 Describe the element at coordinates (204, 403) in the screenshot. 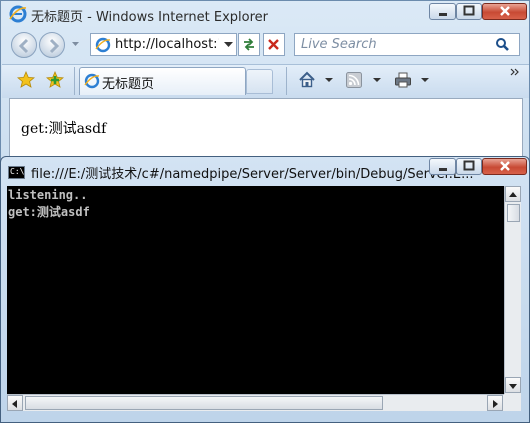

I see `horizontal-scroll-thumb` at that location.